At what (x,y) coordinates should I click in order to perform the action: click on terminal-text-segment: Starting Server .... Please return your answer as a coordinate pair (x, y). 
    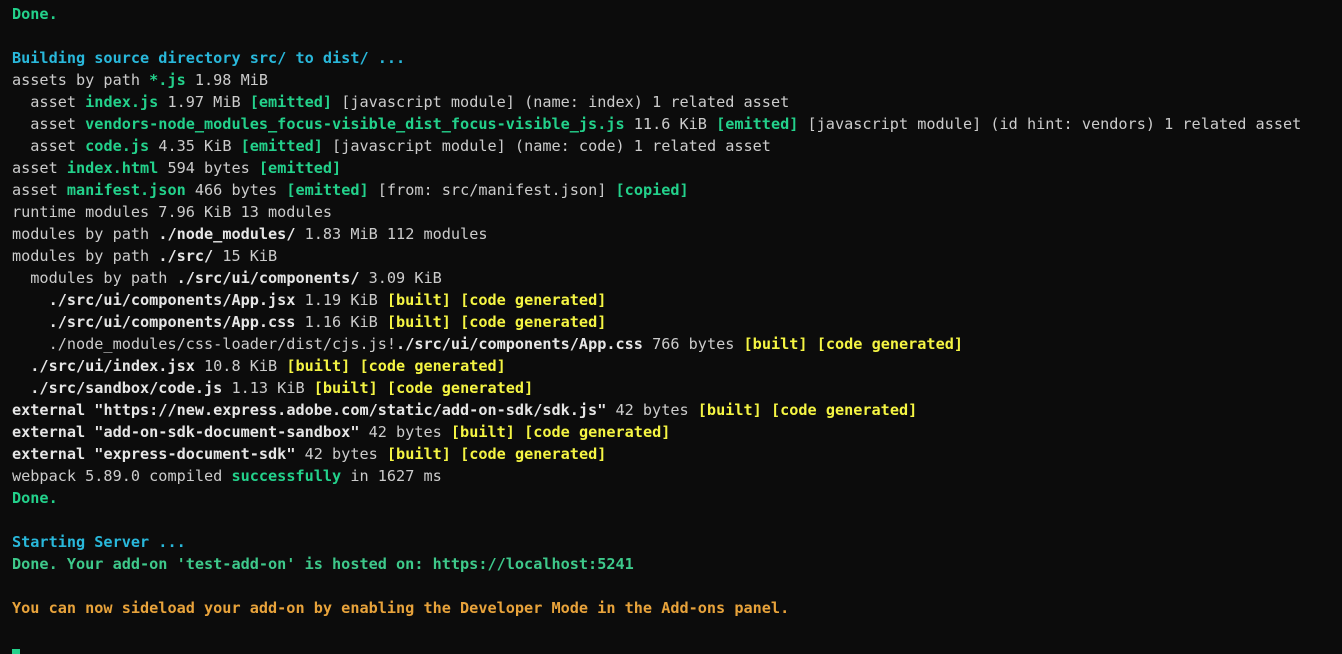
    Looking at the image, I should click on (99, 542).